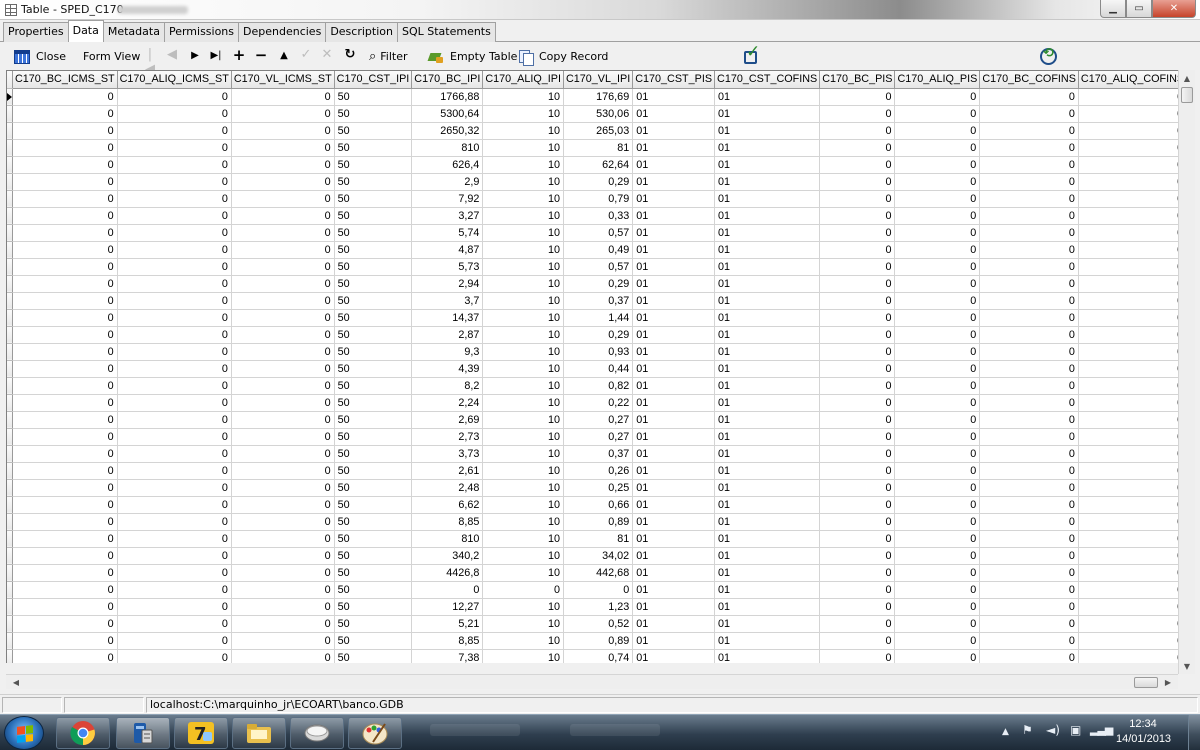 The width and height of the screenshot is (1200, 750). I want to click on table-cell: 0,22, so click(598, 403).